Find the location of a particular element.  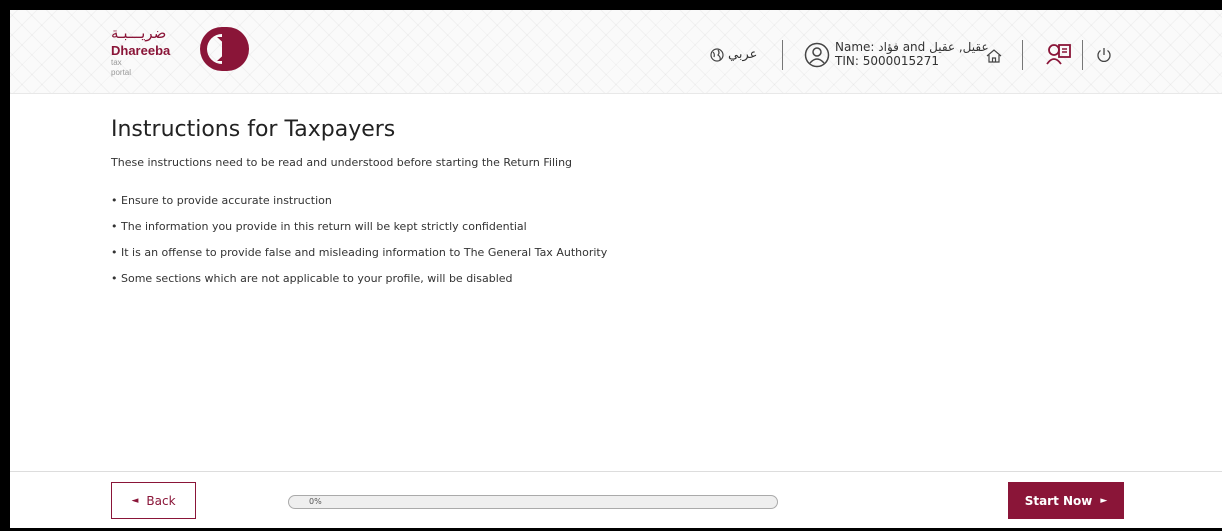

logo-subtitle: tax portal is located at coordinates (121, 67).